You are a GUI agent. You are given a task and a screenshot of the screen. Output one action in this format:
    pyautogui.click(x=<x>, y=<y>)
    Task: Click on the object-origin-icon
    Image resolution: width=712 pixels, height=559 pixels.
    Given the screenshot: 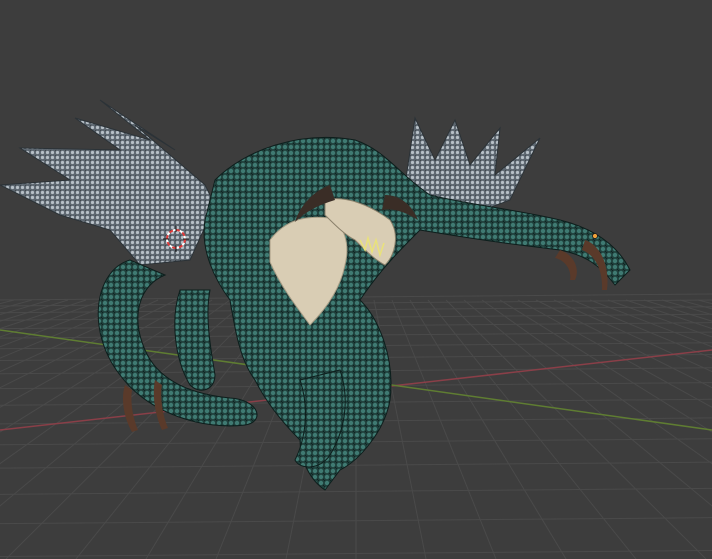 What is the action you would take?
    pyautogui.click(x=595, y=236)
    